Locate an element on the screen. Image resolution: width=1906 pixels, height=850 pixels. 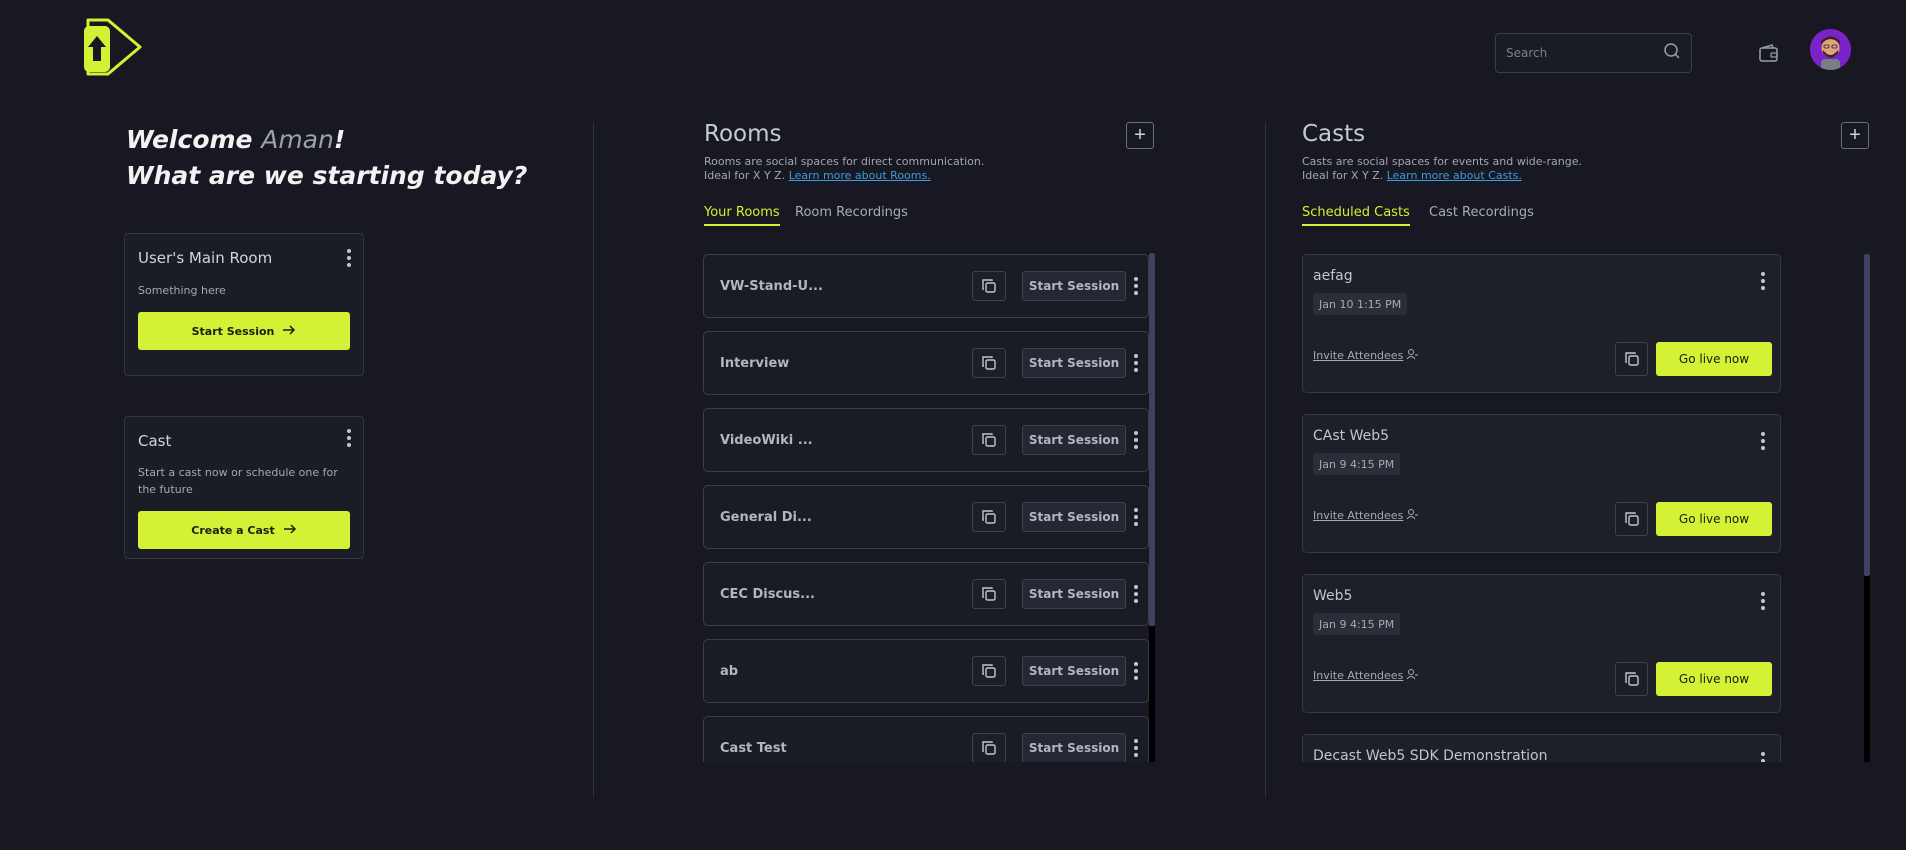
create-cast-button: Create a Cast is located at coordinates (244, 530).